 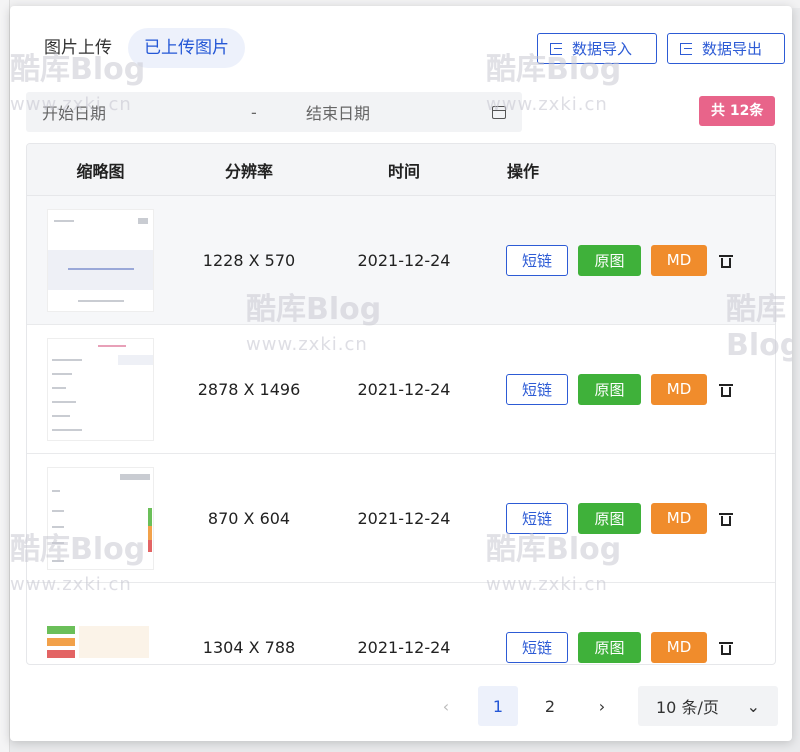 I want to click on resolution-cell: 1304 X 788, so click(x=249, y=647).